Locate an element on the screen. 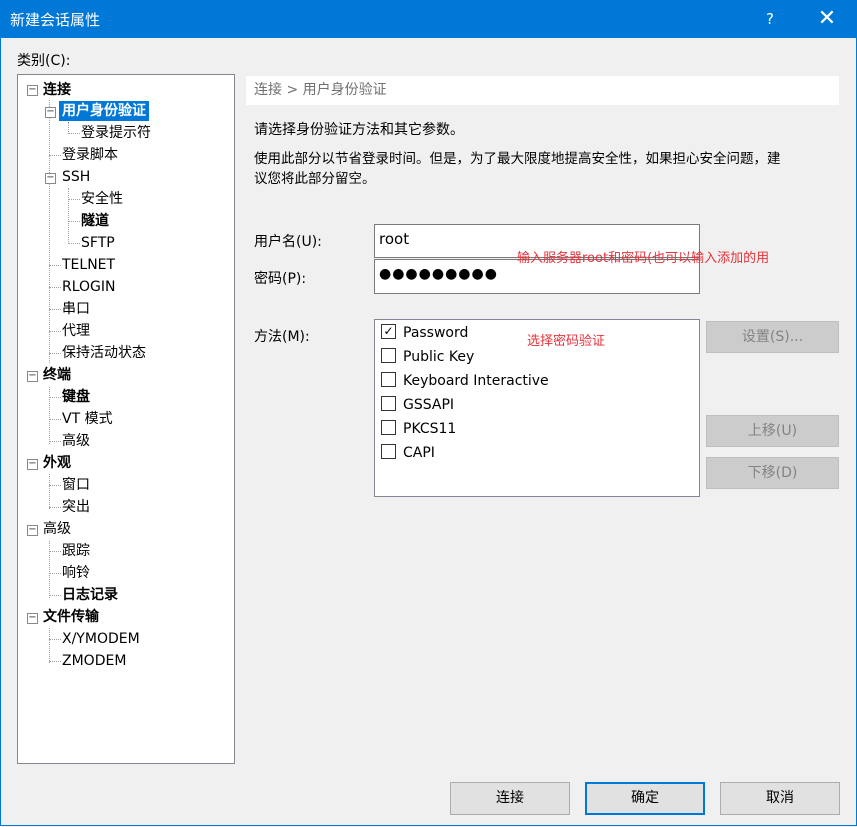 This screenshot has width=857, height=827. category-label: 类别(C): is located at coordinates (44, 61).